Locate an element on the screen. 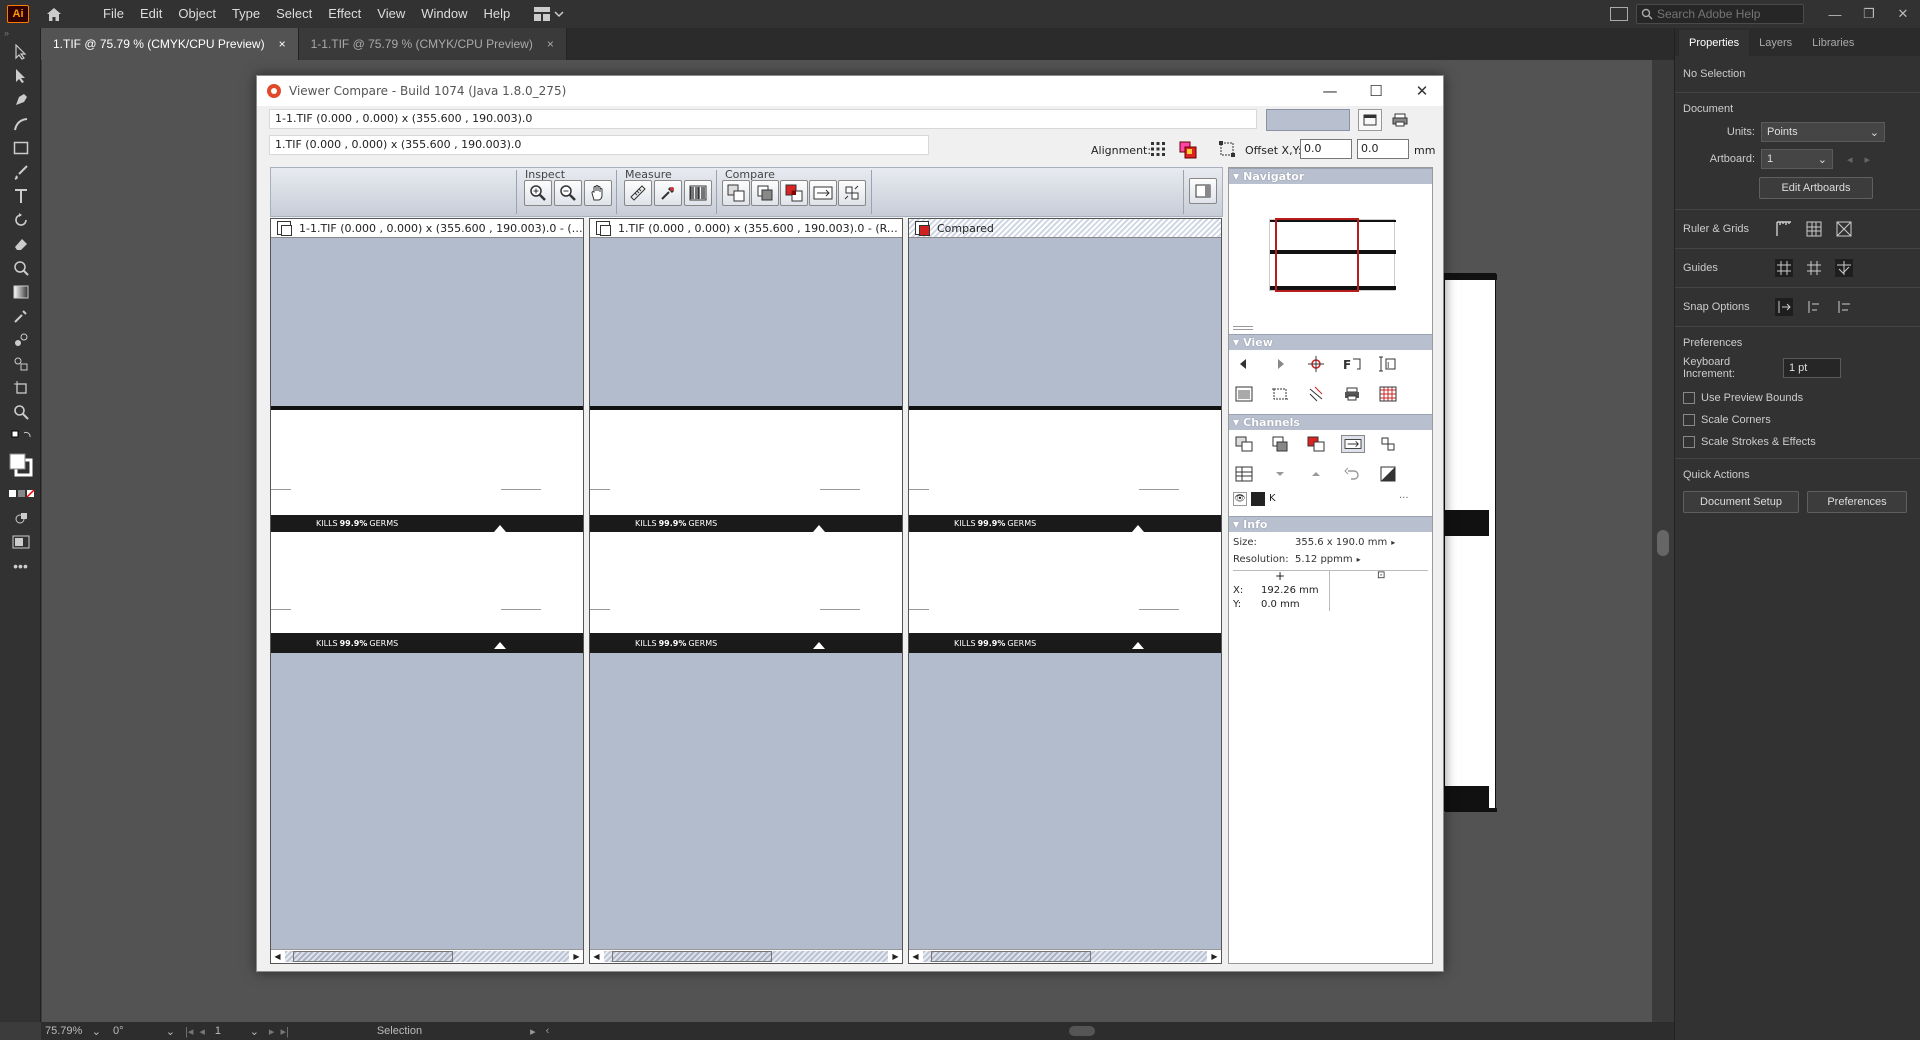 The width and height of the screenshot is (1920, 1040). channel-visibility-eye-icon: 👁 is located at coordinates (1240, 499).